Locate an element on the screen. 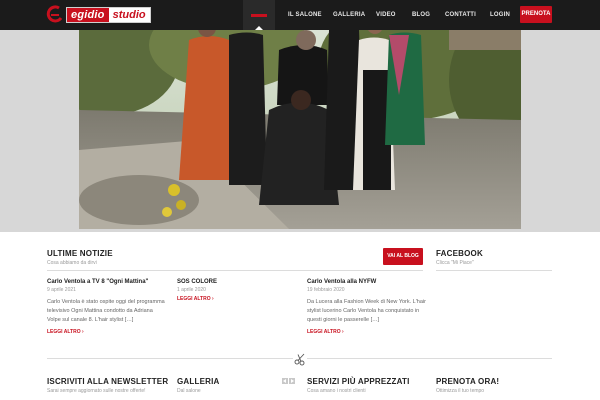 The image size is (600, 400). gallery-arrows is located at coordinates (288, 381).